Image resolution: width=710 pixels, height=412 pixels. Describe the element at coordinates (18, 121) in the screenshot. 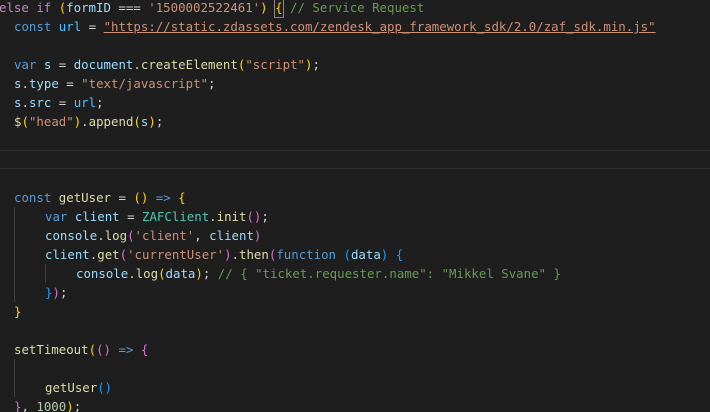

I see `fn-jquery: $` at that location.